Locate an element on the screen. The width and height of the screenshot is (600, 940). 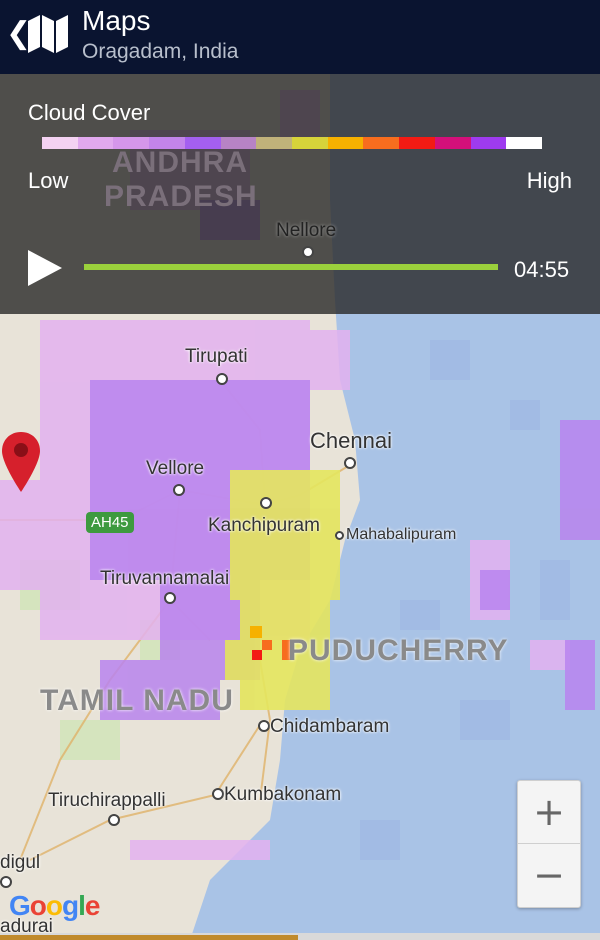
google-logo: Google is located at coordinates (54, 905).